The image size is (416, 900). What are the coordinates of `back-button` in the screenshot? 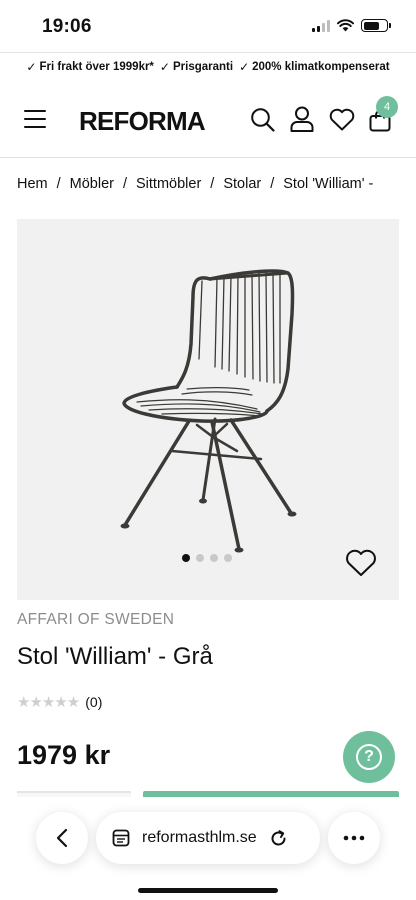 It's located at (62, 838).